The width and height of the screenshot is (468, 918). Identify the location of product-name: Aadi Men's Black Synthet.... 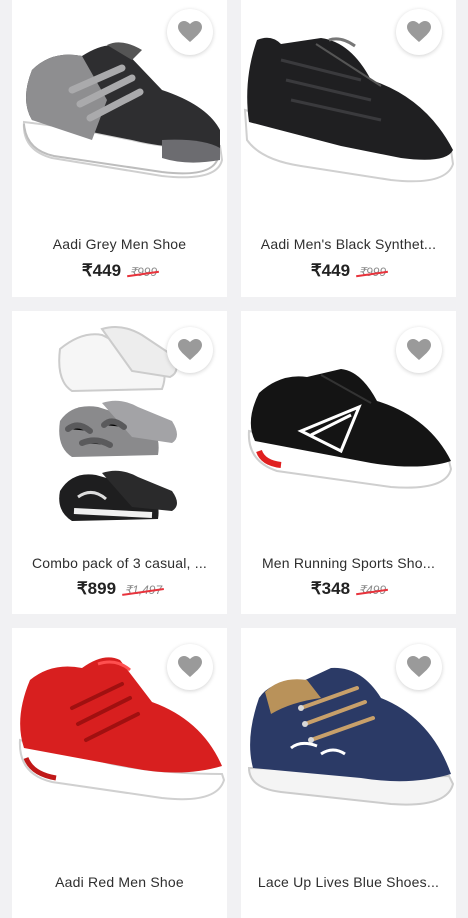
(348, 244).